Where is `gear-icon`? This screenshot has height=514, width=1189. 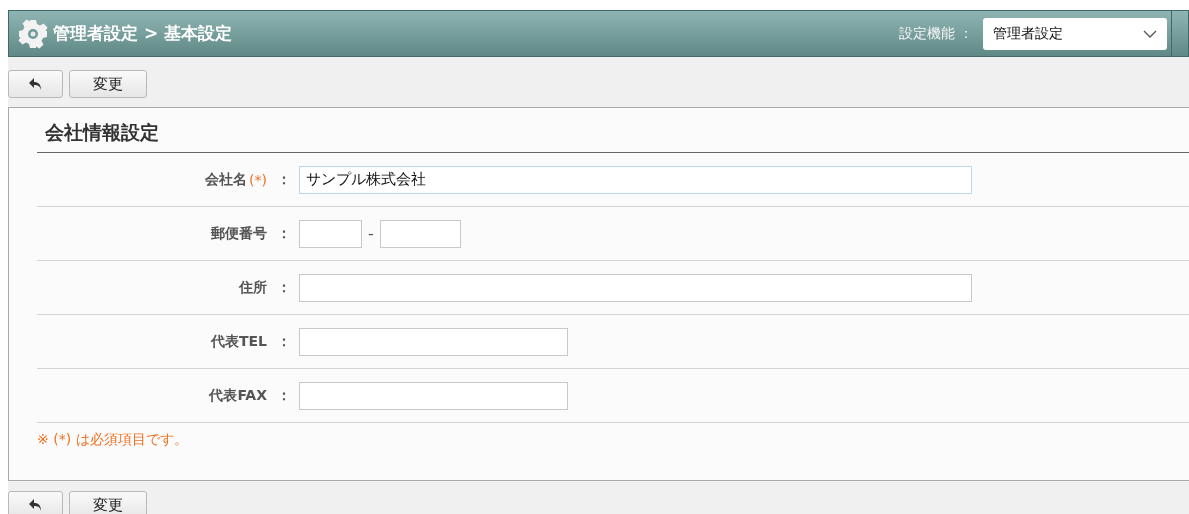 gear-icon is located at coordinates (33, 33).